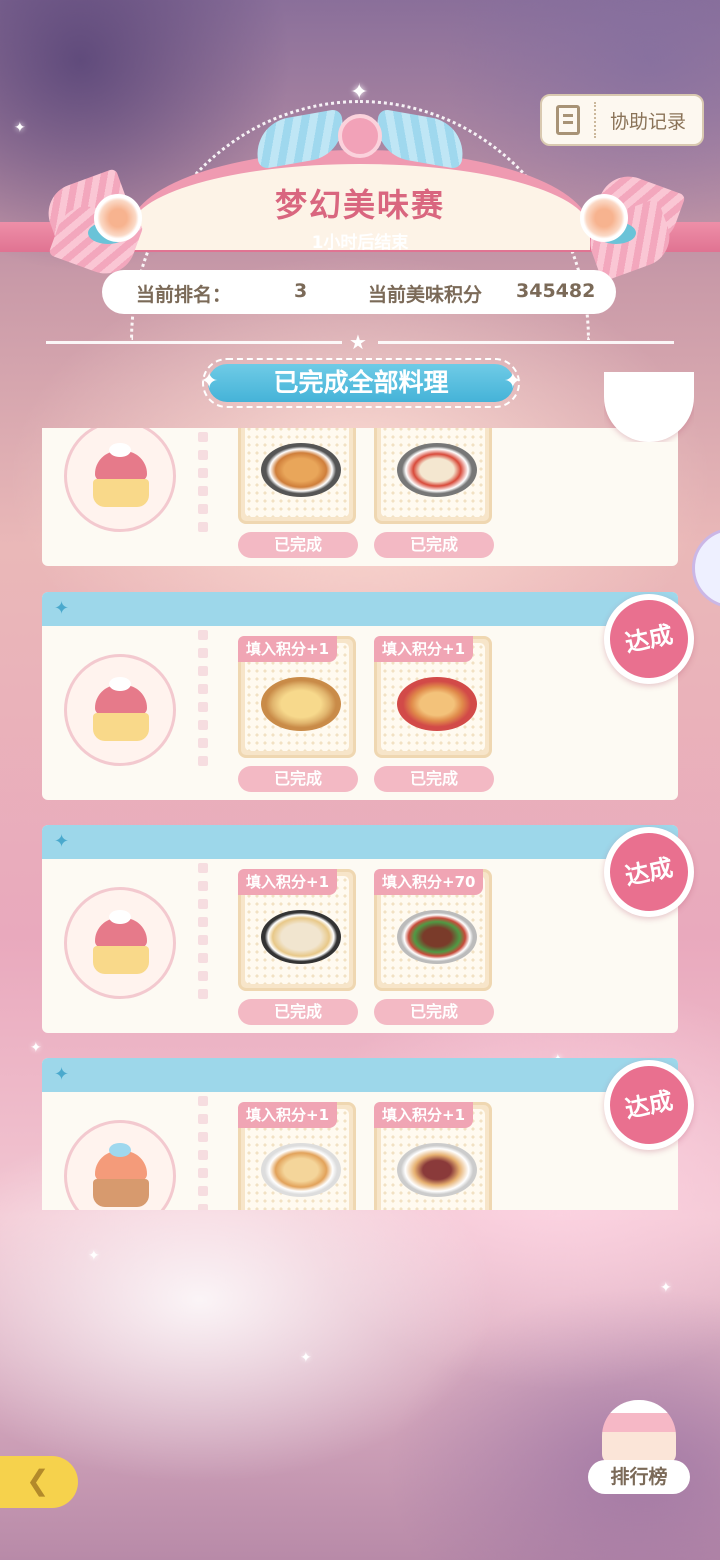  What do you see at coordinates (437, 937) in the screenshot?
I see `pepper-meat-dish-icon` at bounding box center [437, 937].